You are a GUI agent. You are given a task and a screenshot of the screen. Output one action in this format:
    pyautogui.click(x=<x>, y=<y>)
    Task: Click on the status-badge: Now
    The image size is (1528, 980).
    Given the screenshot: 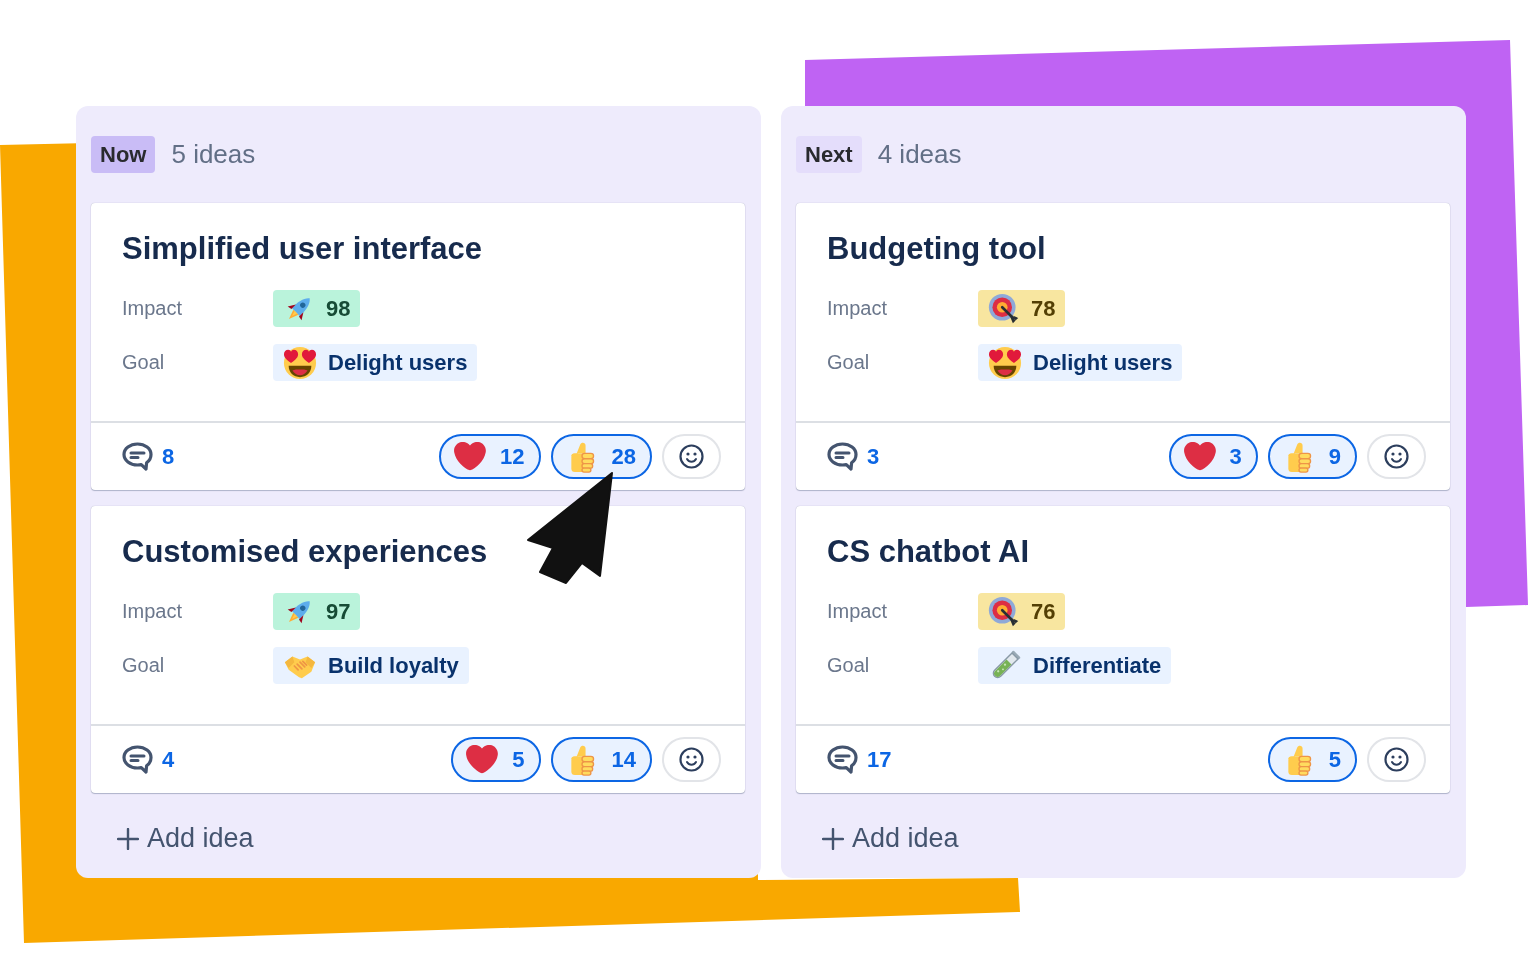 What is the action you would take?
    pyautogui.click(x=123, y=154)
    